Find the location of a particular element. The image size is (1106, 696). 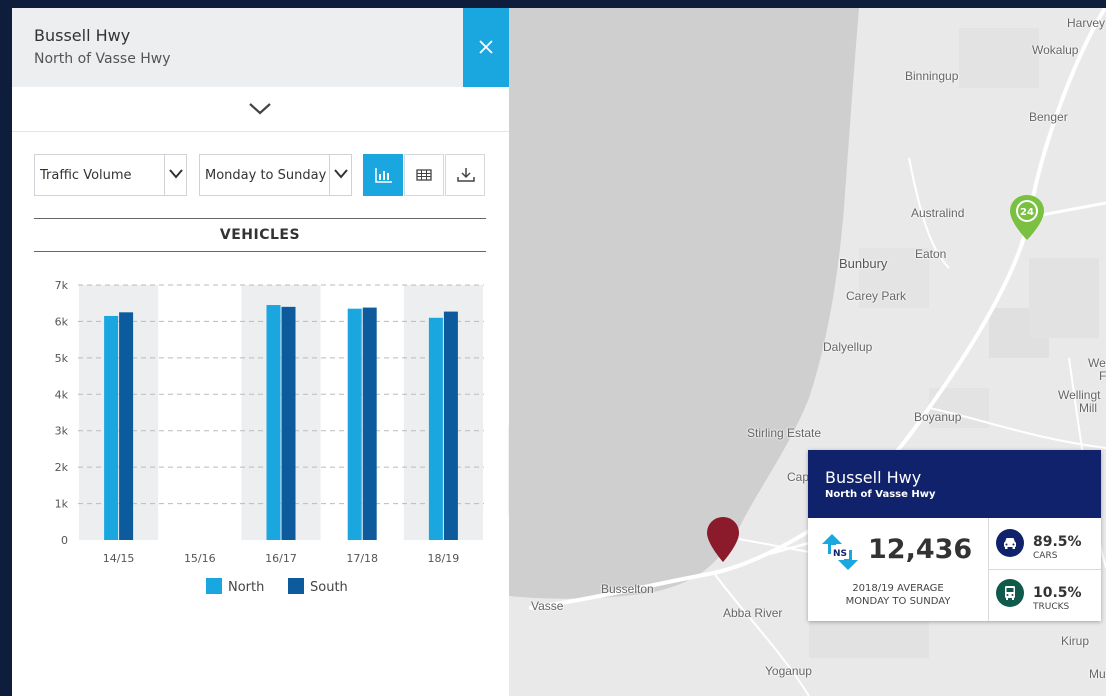

average-period-label: 2018/19 AVERAGE is located at coordinates (898, 588).